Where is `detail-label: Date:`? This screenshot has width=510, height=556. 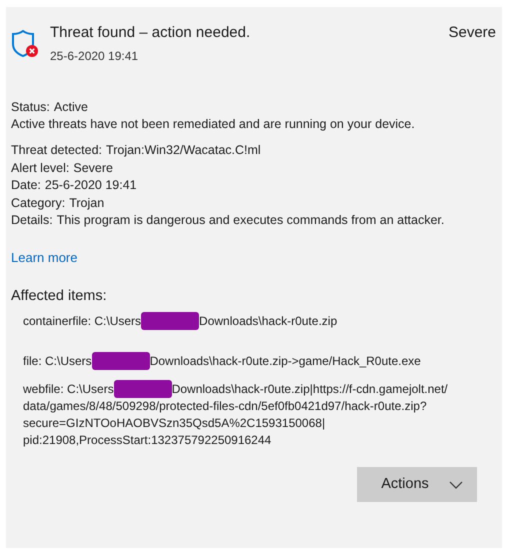 detail-label: Date: is located at coordinates (26, 185).